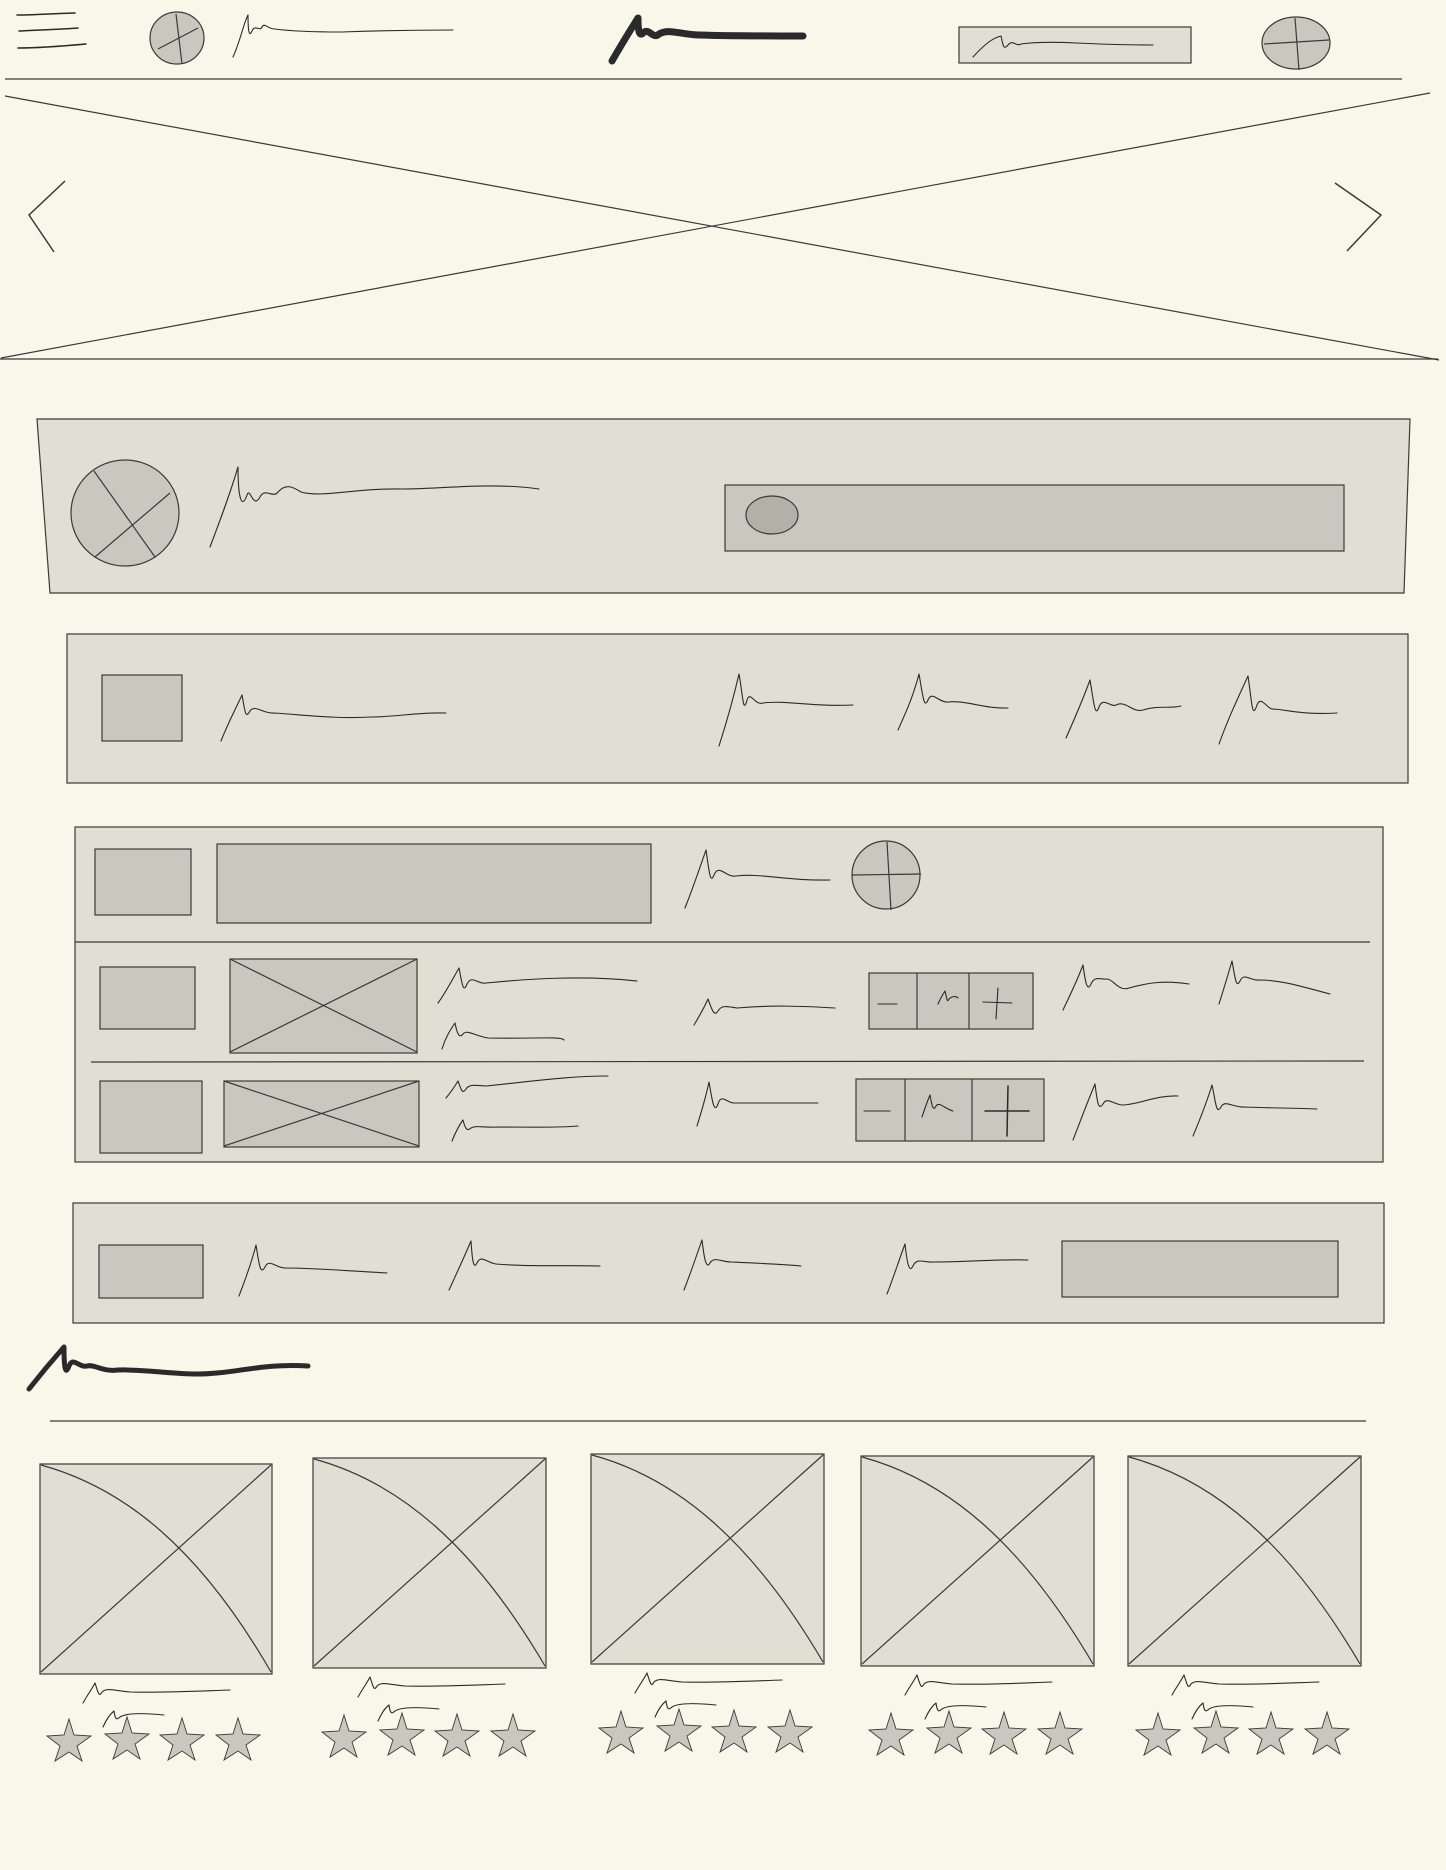 The image size is (1446, 1870). What do you see at coordinates (434, 883) in the screenshot?
I see `cart-coupon-input` at bounding box center [434, 883].